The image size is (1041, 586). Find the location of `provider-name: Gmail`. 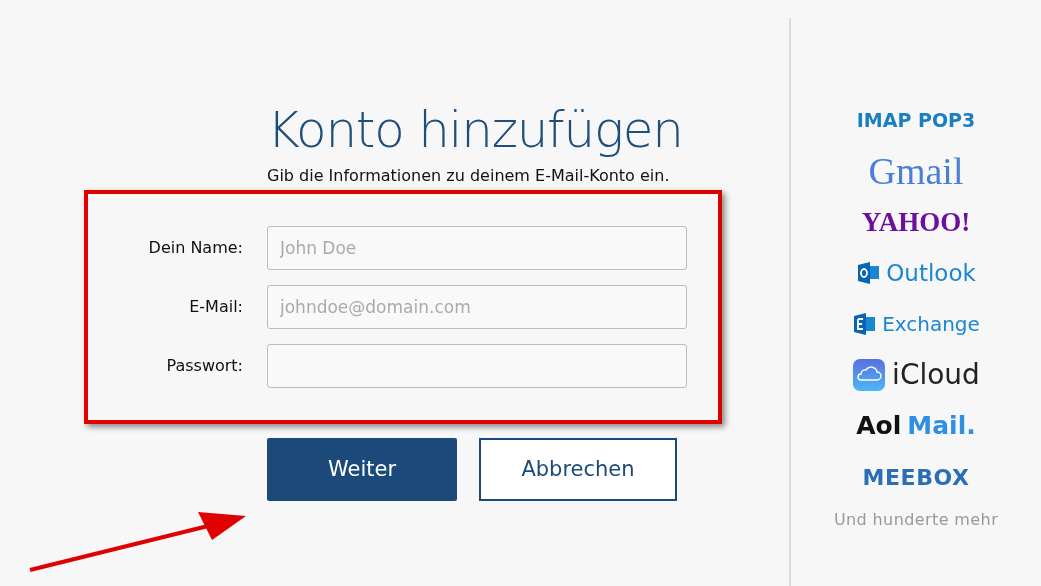

provider-name: Gmail is located at coordinates (916, 171).